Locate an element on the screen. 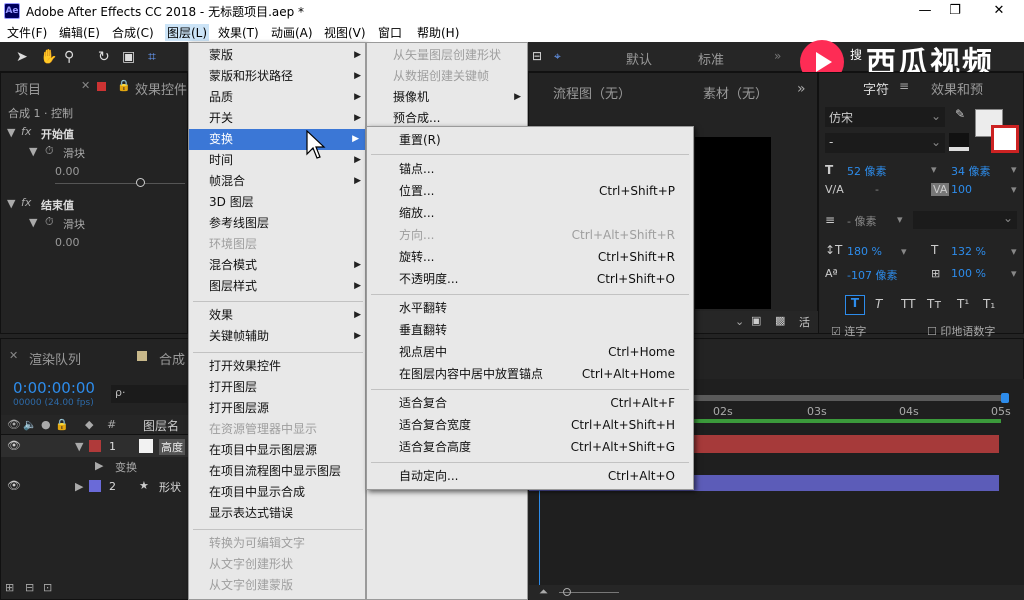 This screenshot has width=1024, height=600. baseline-shift-value: -107 像素 is located at coordinates (872, 275).